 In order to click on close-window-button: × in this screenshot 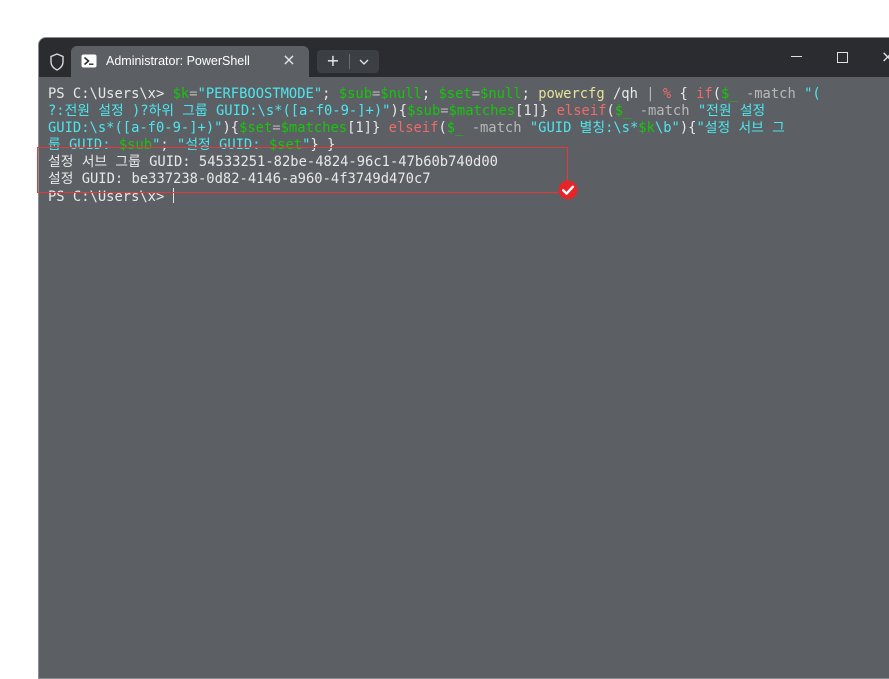, I will do `click(885, 56)`.